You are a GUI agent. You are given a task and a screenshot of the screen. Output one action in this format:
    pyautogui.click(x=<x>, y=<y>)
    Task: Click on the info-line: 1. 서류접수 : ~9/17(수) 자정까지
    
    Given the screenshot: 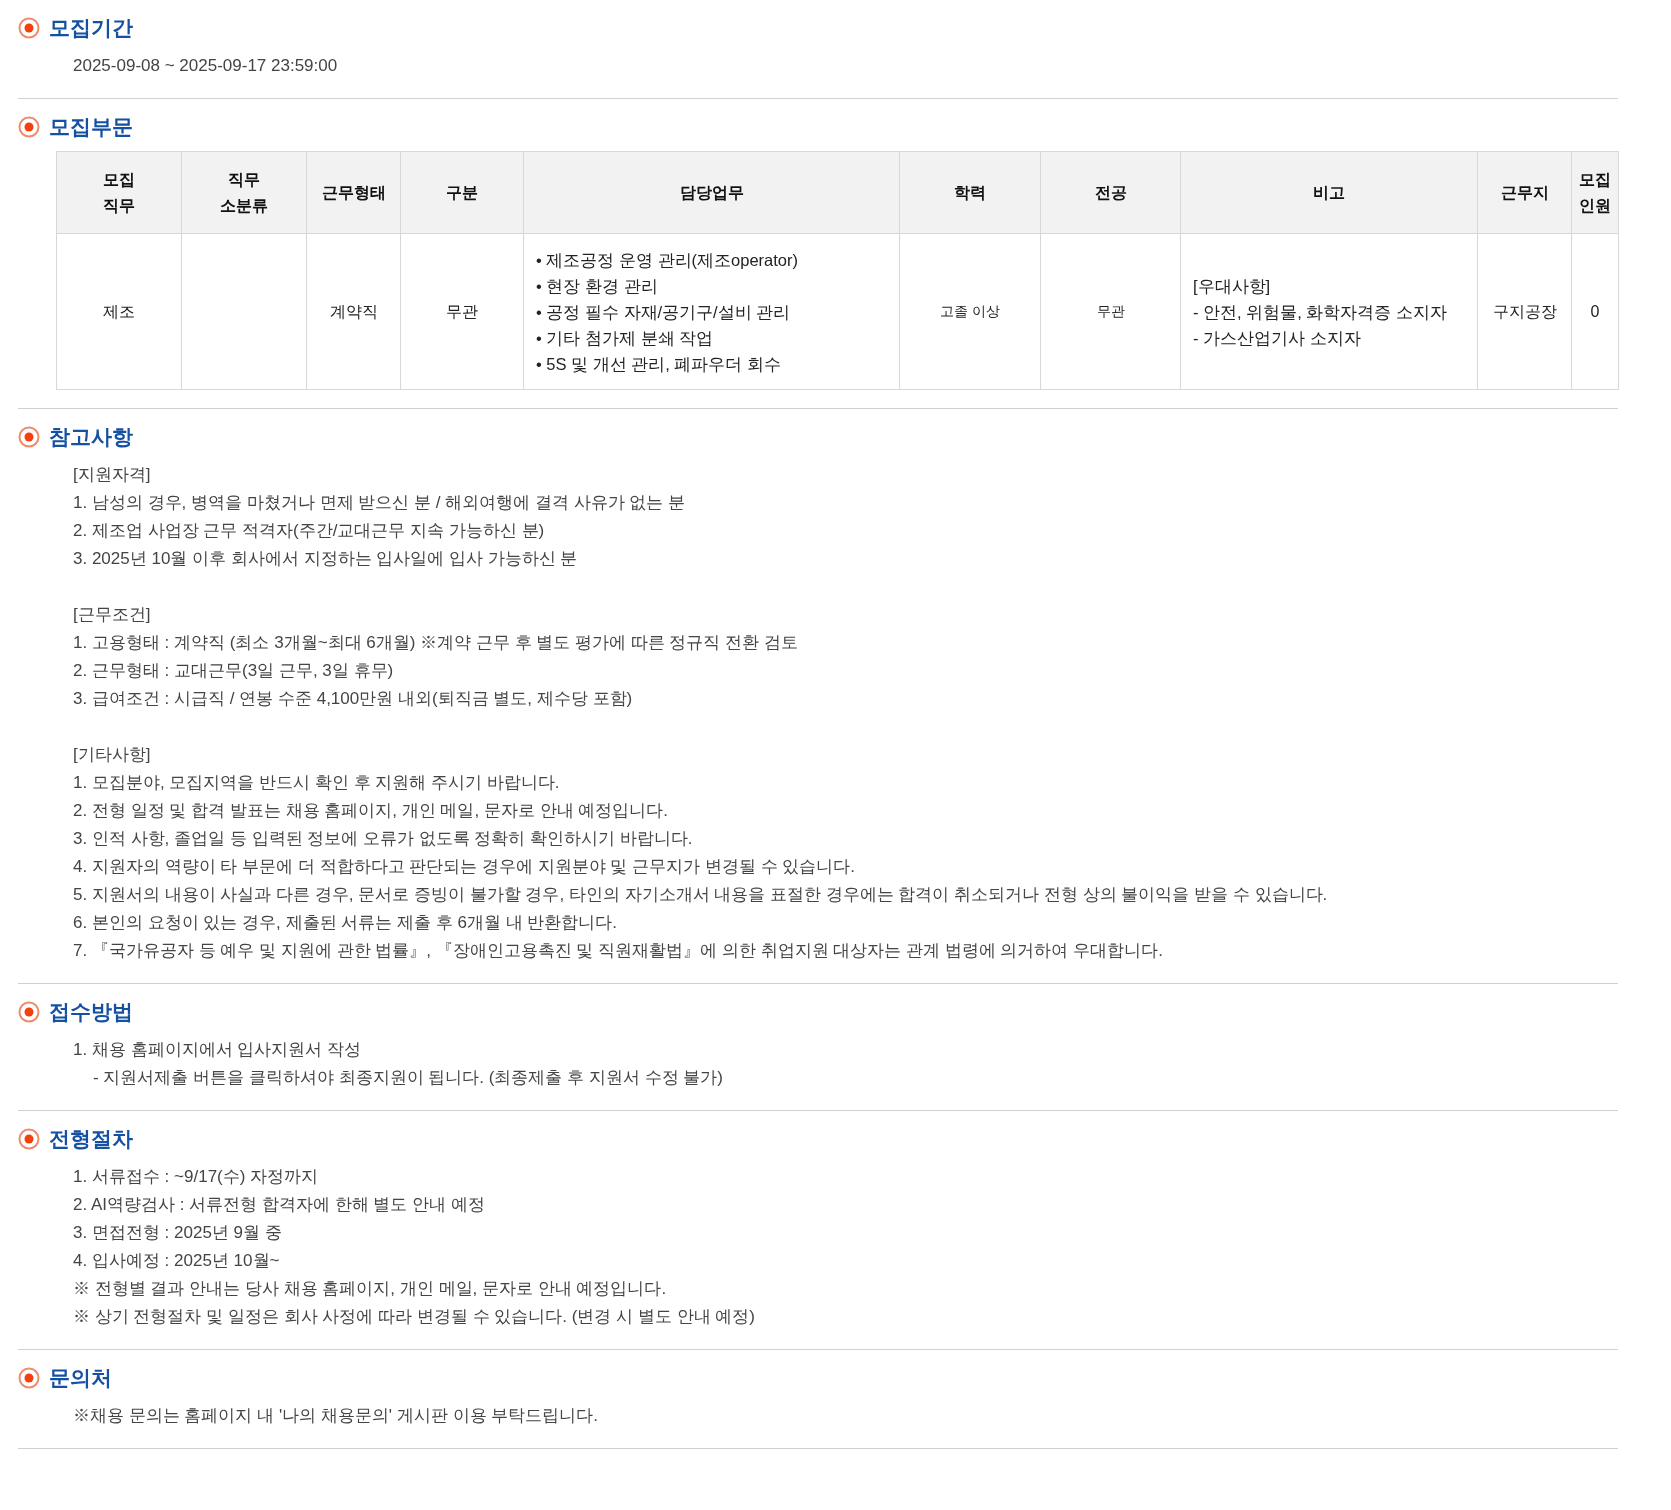 What is the action you would take?
    pyautogui.click(x=196, y=1177)
    